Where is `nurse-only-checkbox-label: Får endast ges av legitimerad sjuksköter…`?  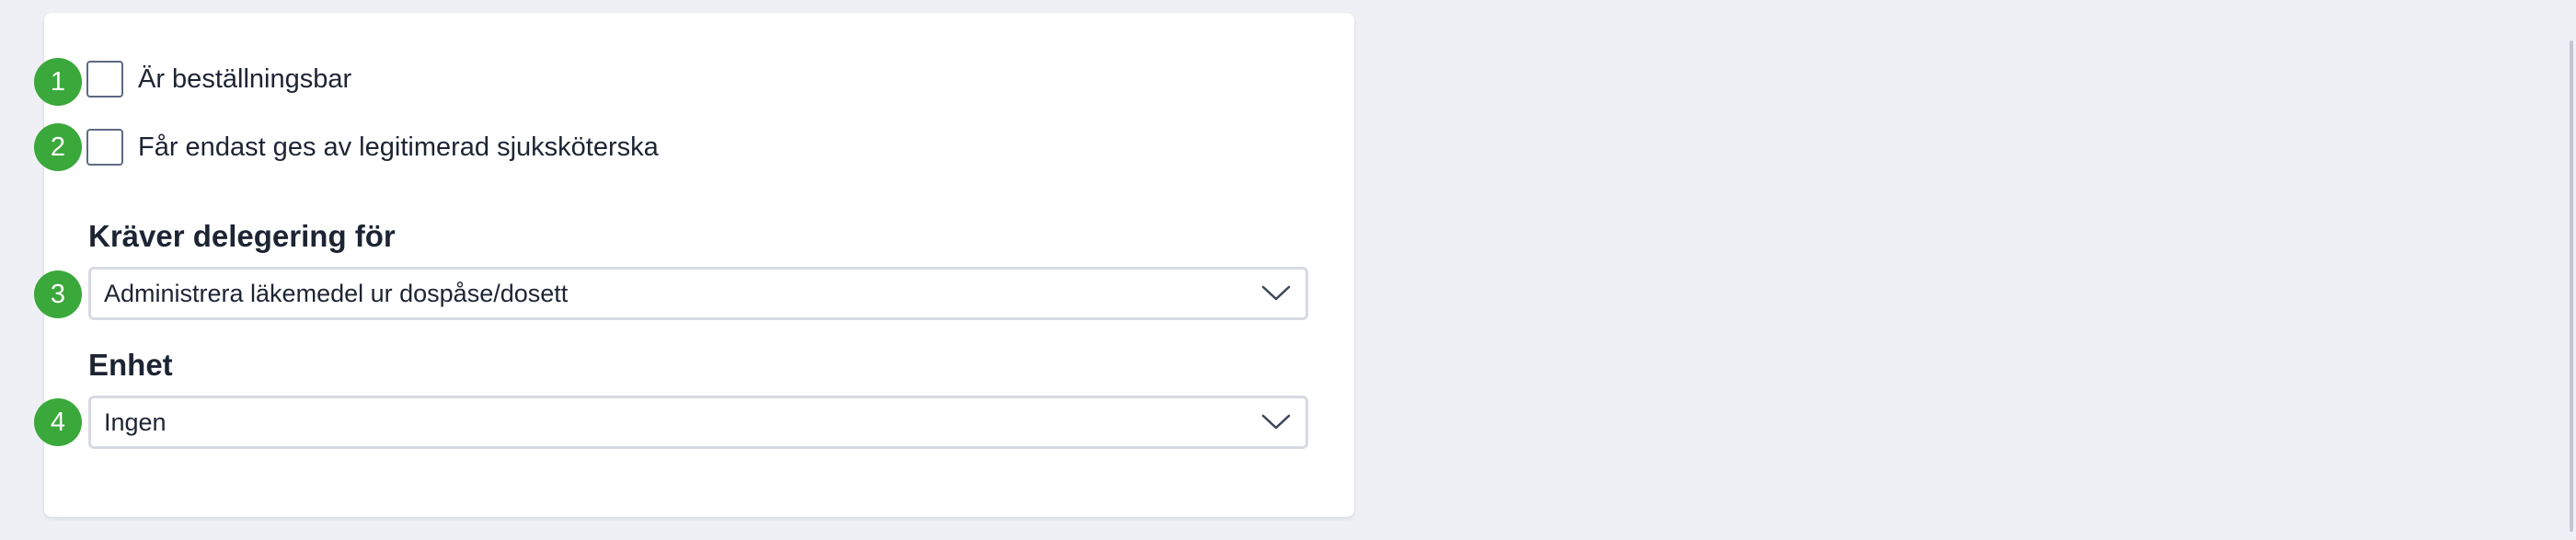 nurse-only-checkbox-label: Får endast ges av legitimerad sjuksköter… is located at coordinates (398, 147).